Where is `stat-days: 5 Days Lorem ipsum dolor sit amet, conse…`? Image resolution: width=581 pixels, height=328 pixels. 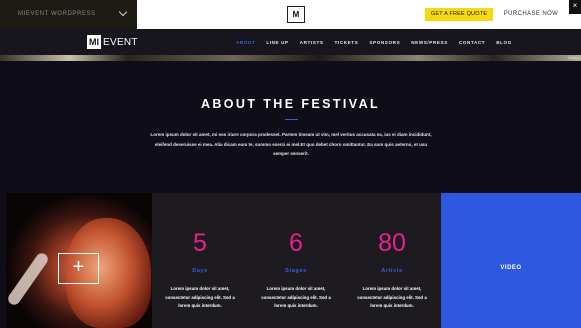 stat-days: 5 Days Lorem ipsum dolor sit amet, conse… is located at coordinates (200, 260).